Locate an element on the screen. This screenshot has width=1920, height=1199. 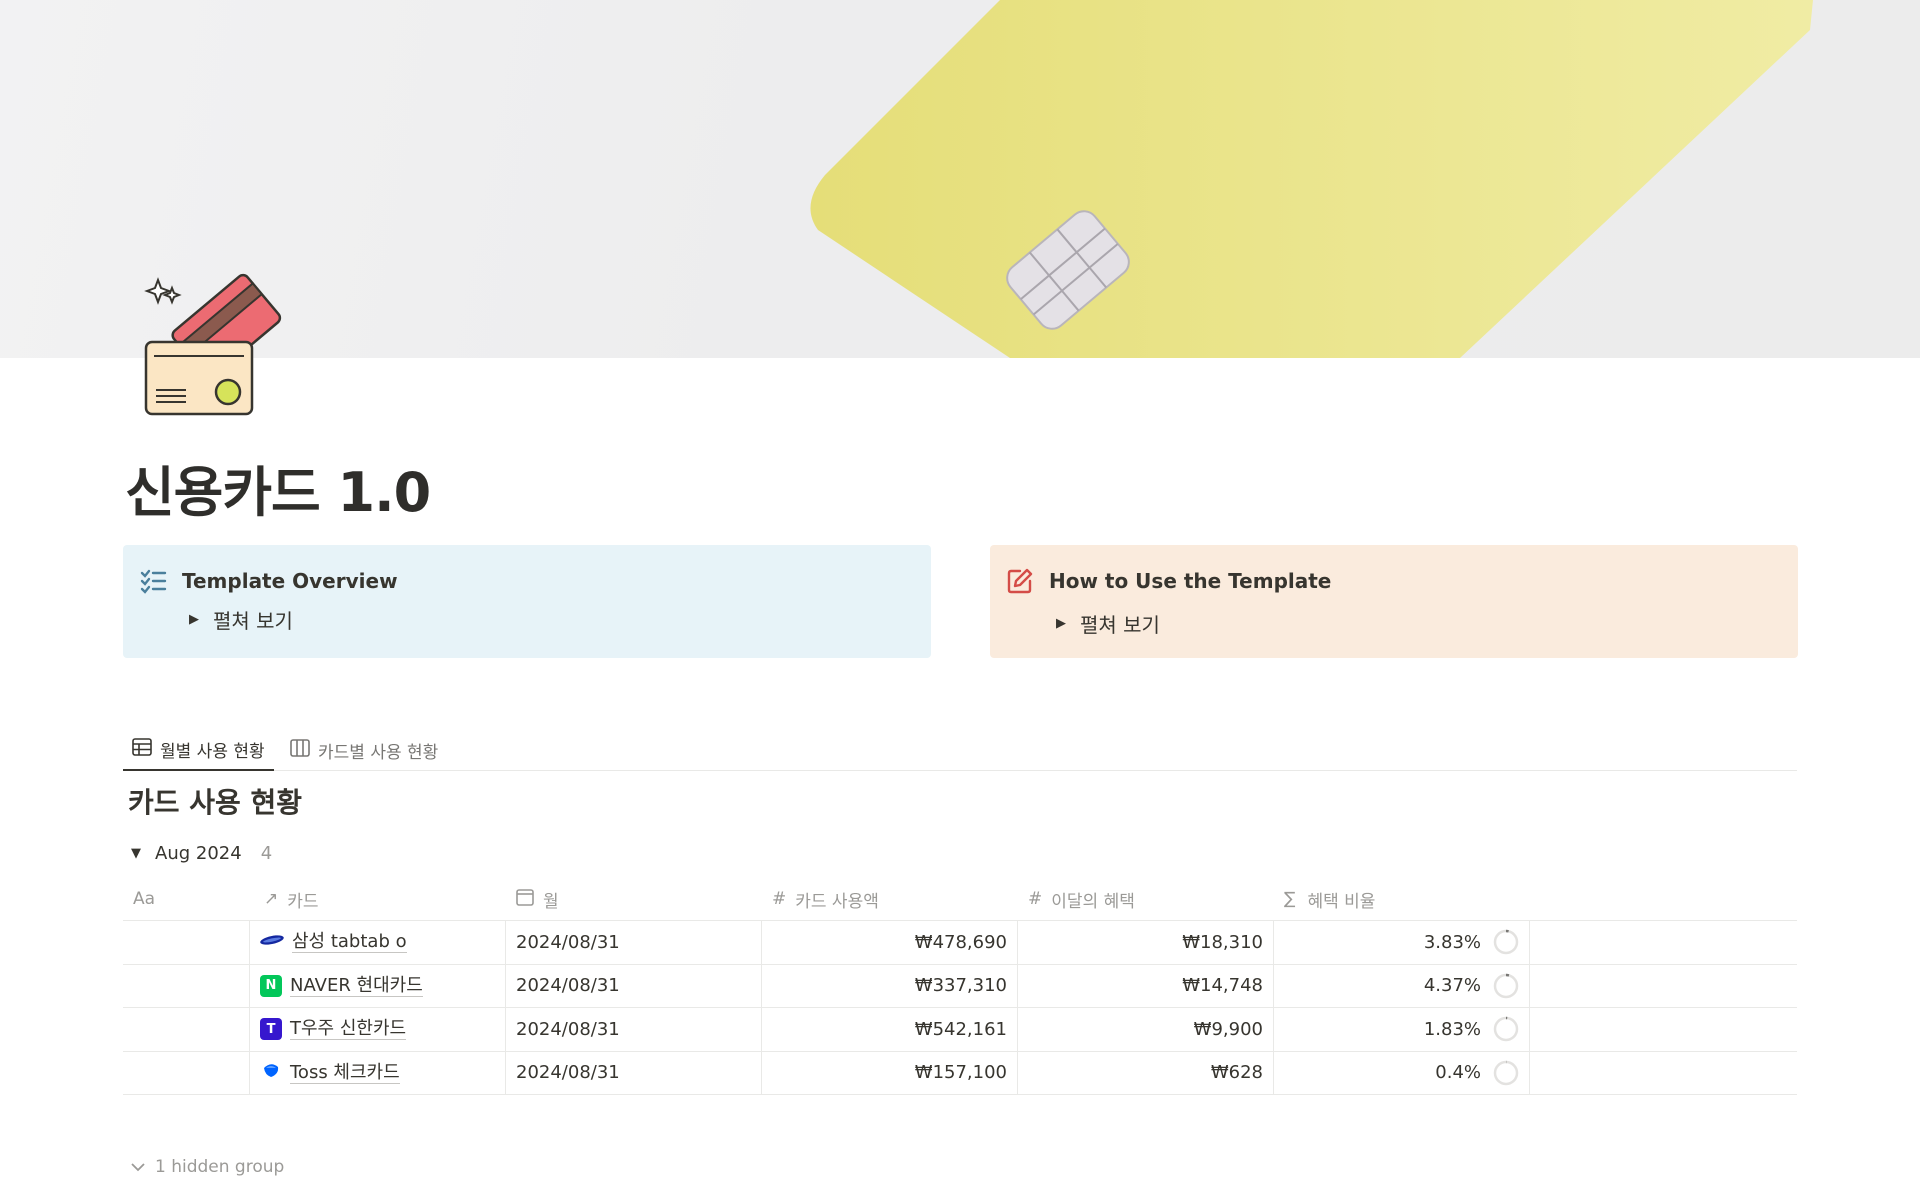
column-header-benefit: # 이달의 혜택 is located at coordinates (1146, 899).